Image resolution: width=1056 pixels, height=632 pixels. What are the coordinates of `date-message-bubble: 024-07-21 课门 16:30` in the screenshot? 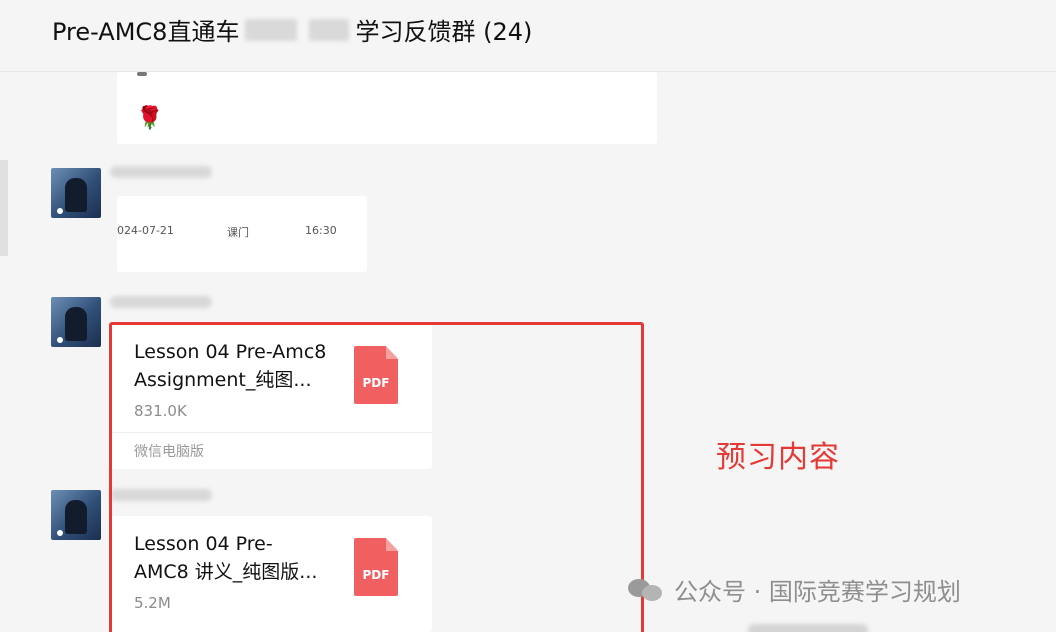 It's located at (242, 234).